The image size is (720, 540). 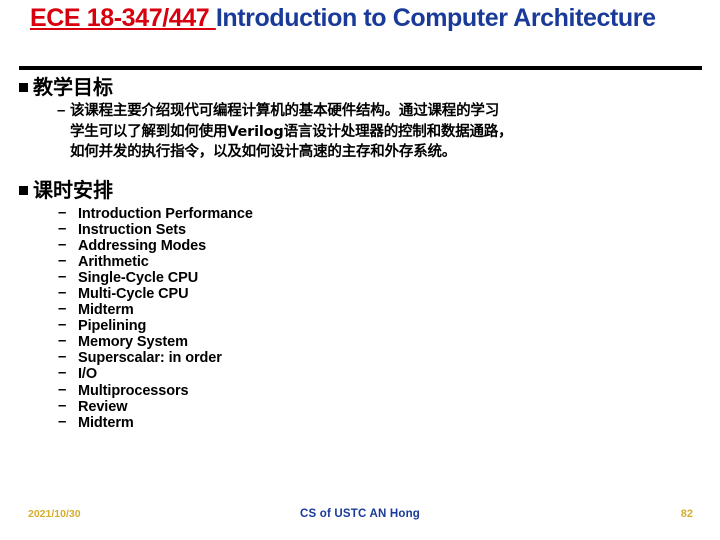 I want to click on objectives-paragraph-line: 如何并发的执行指令，以及如何设计高速的主存和外存系统。, so click(x=263, y=152).